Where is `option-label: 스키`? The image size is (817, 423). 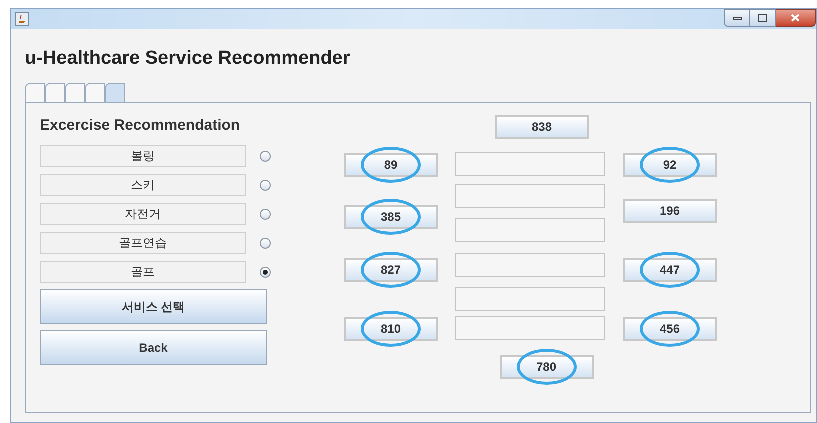
option-label: 스키 is located at coordinates (143, 185).